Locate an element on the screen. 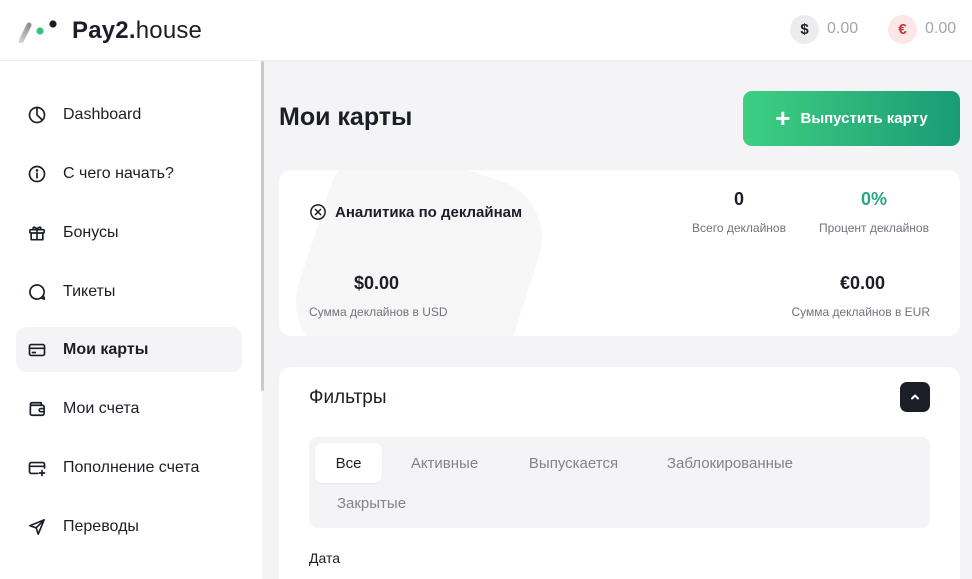  sidebar-item-label: Dashboard is located at coordinates (102, 114).